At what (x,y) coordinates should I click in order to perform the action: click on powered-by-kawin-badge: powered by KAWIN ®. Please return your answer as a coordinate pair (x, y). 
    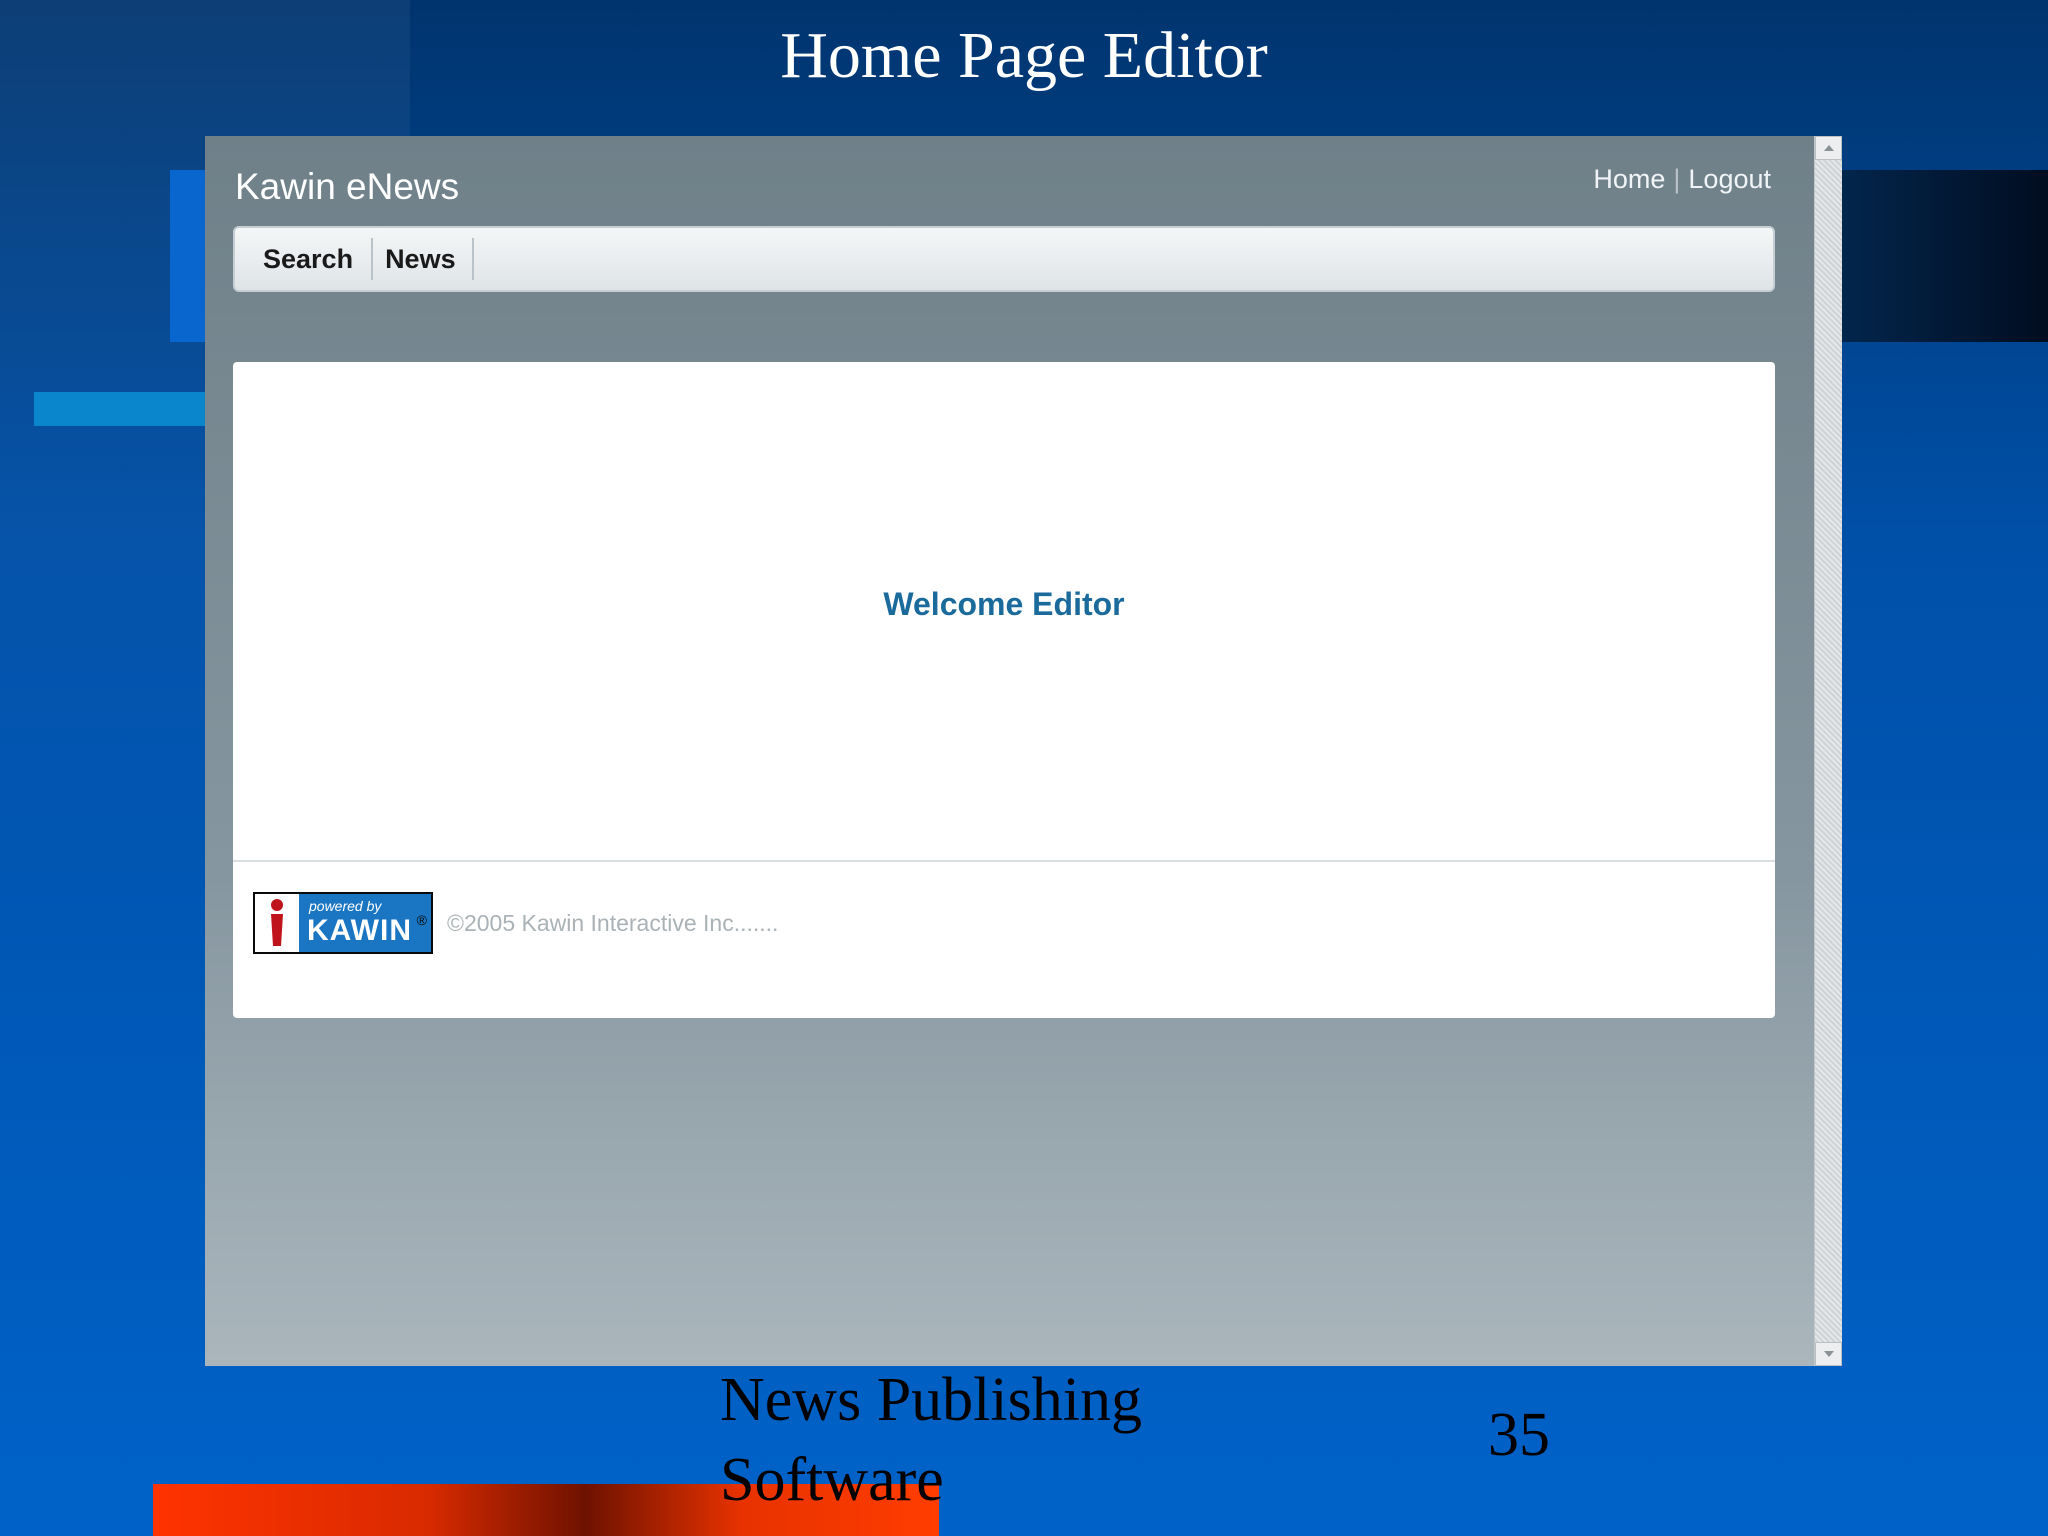
    Looking at the image, I should click on (343, 923).